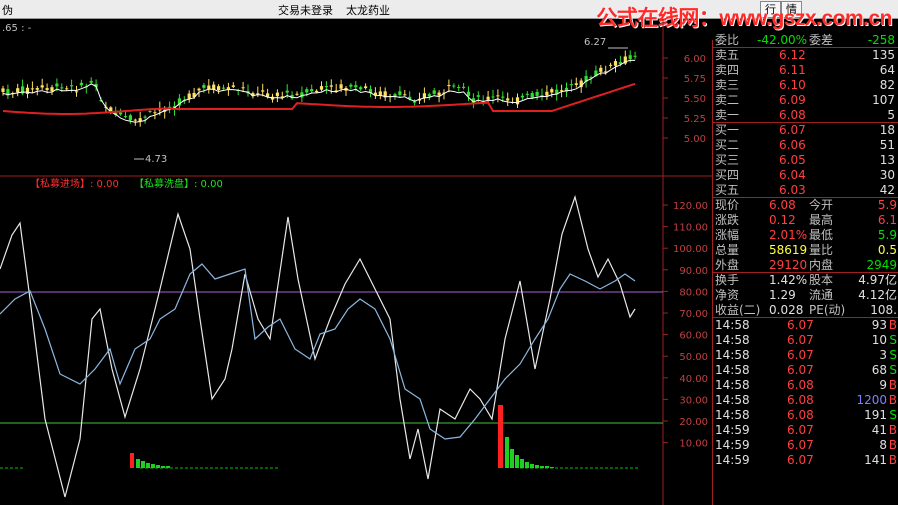  What do you see at coordinates (693, 336) in the screenshot?
I see `indicator-tick-label: 60.00` at bounding box center [693, 336].